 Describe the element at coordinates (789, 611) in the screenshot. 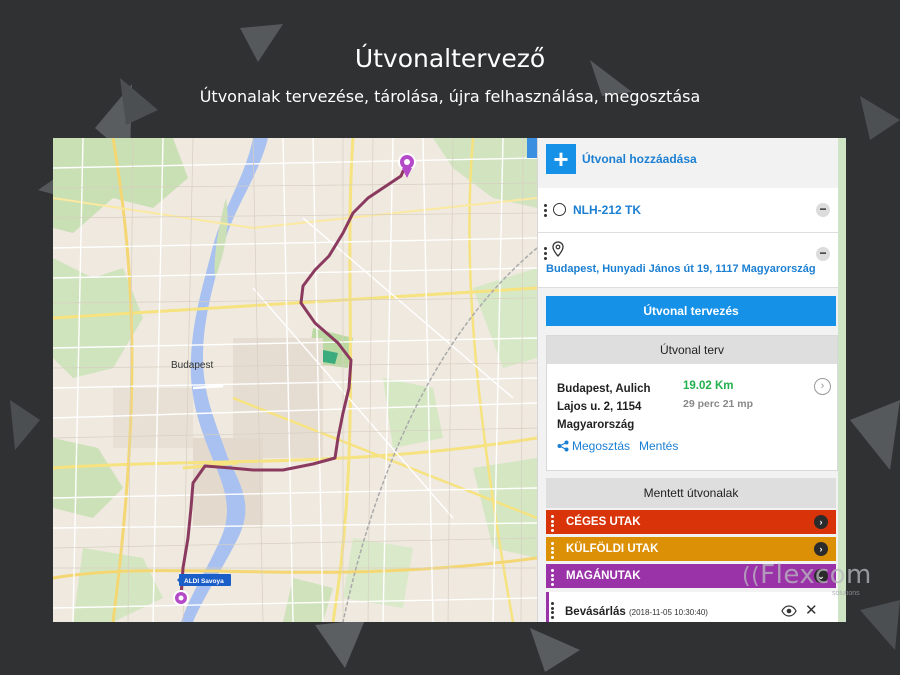

I see `eye-icon` at that location.